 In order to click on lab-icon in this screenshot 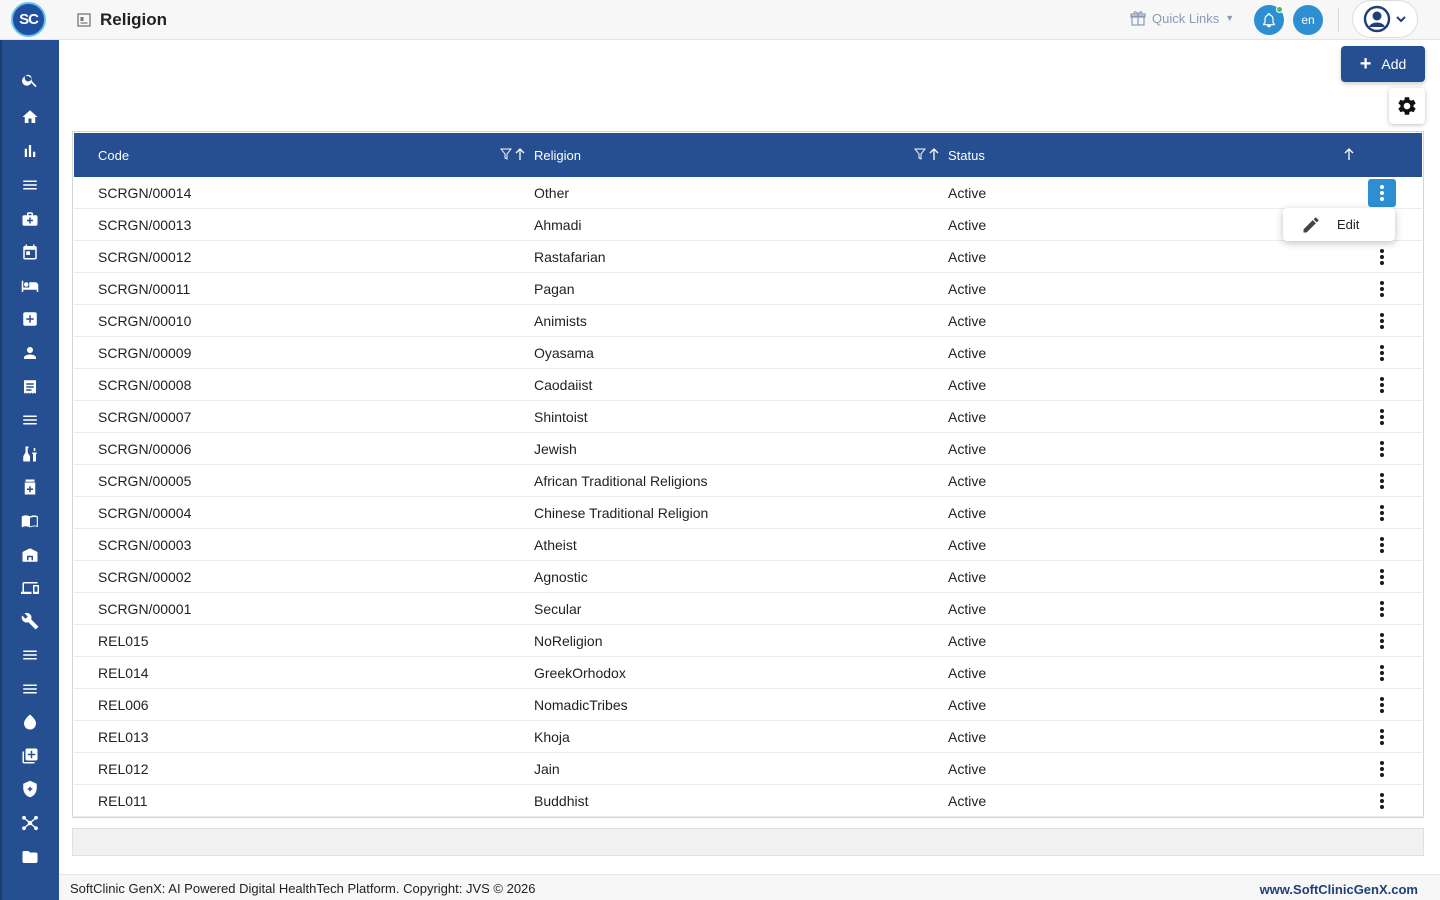, I will do `click(30, 454)`.